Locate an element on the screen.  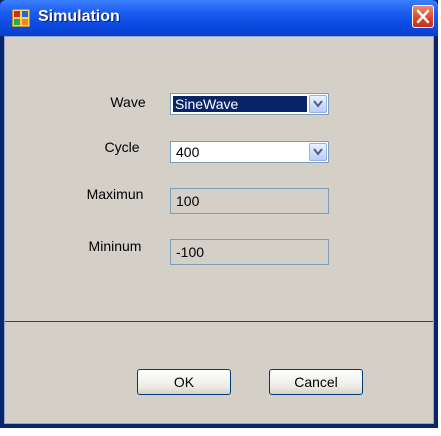
close-icon is located at coordinates (423, 16).